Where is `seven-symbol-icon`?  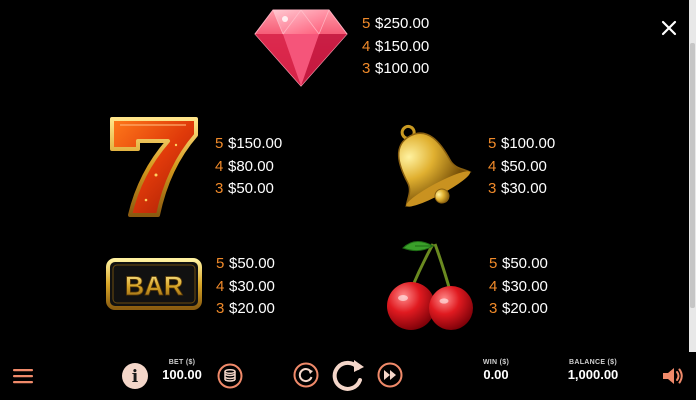
seven-symbol-icon is located at coordinates (154, 167).